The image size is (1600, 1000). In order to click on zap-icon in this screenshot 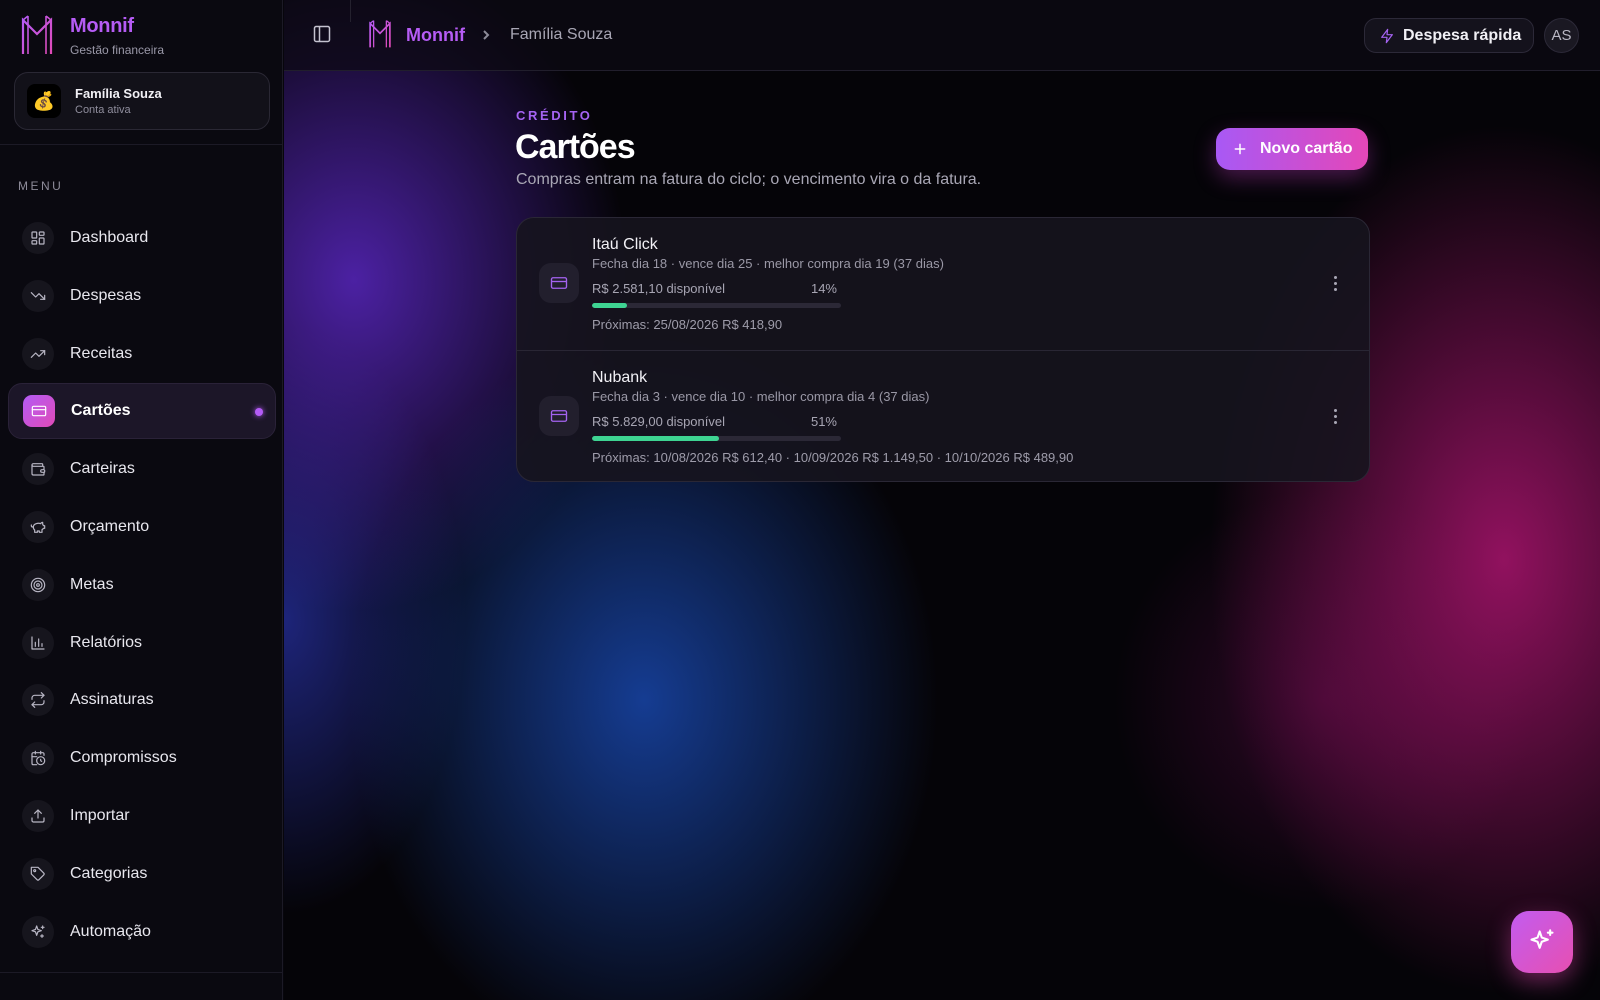, I will do `click(1387, 35)`.